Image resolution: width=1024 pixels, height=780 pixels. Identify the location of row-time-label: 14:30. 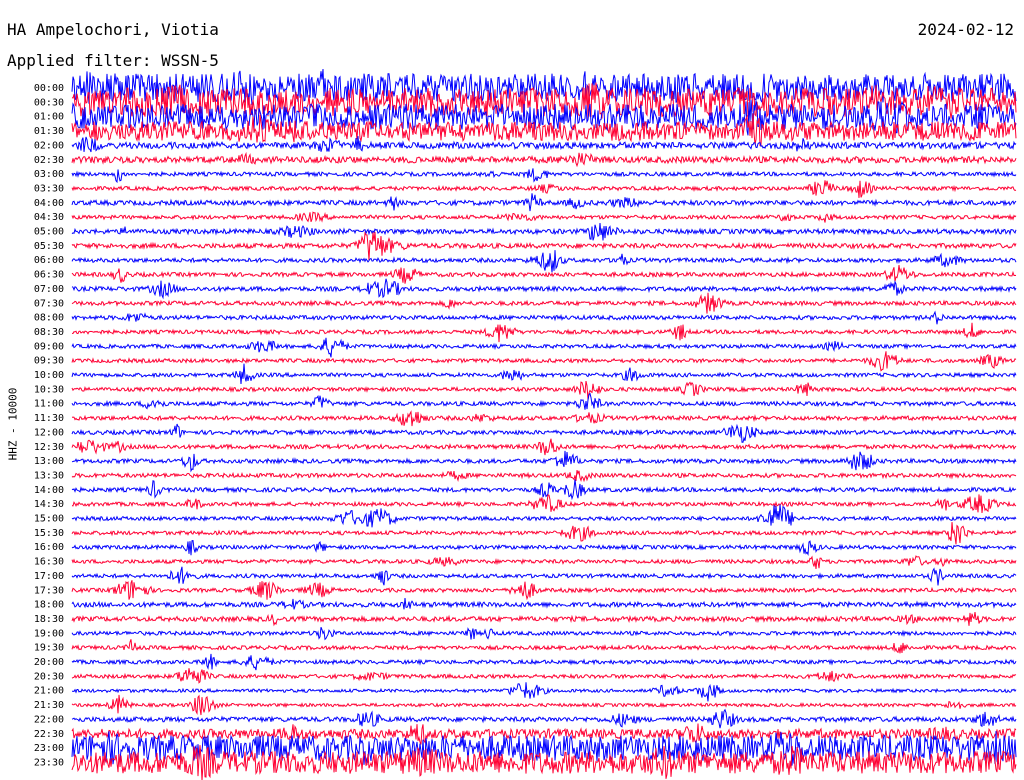
(49, 504).